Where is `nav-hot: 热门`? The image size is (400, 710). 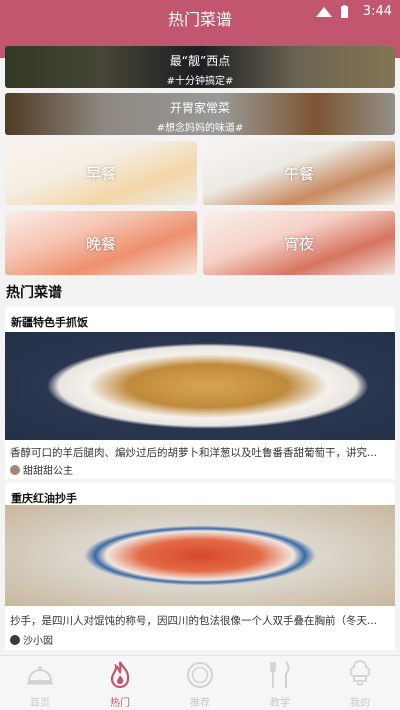
nav-hot: 热门 is located at coordinates (120, 683).